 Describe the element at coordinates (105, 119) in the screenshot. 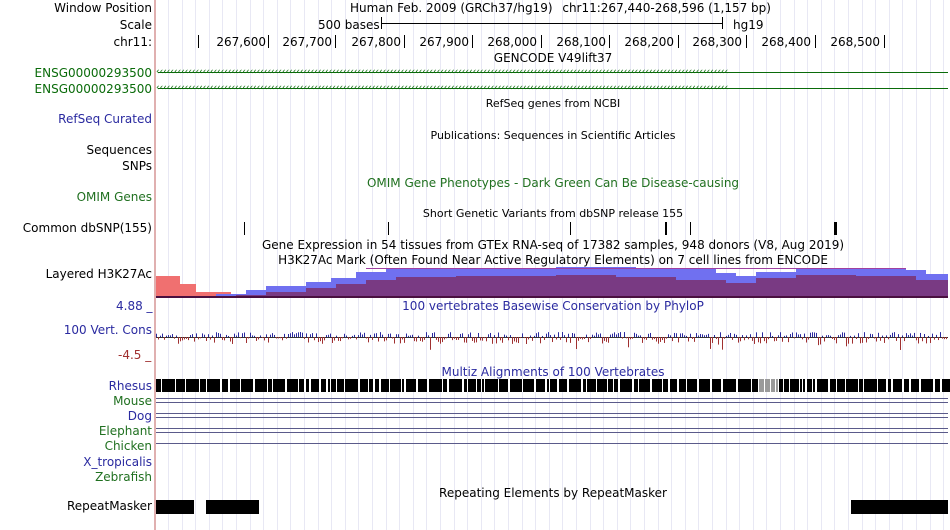

I see `refseq-label: RefSeq Curated` at that location.